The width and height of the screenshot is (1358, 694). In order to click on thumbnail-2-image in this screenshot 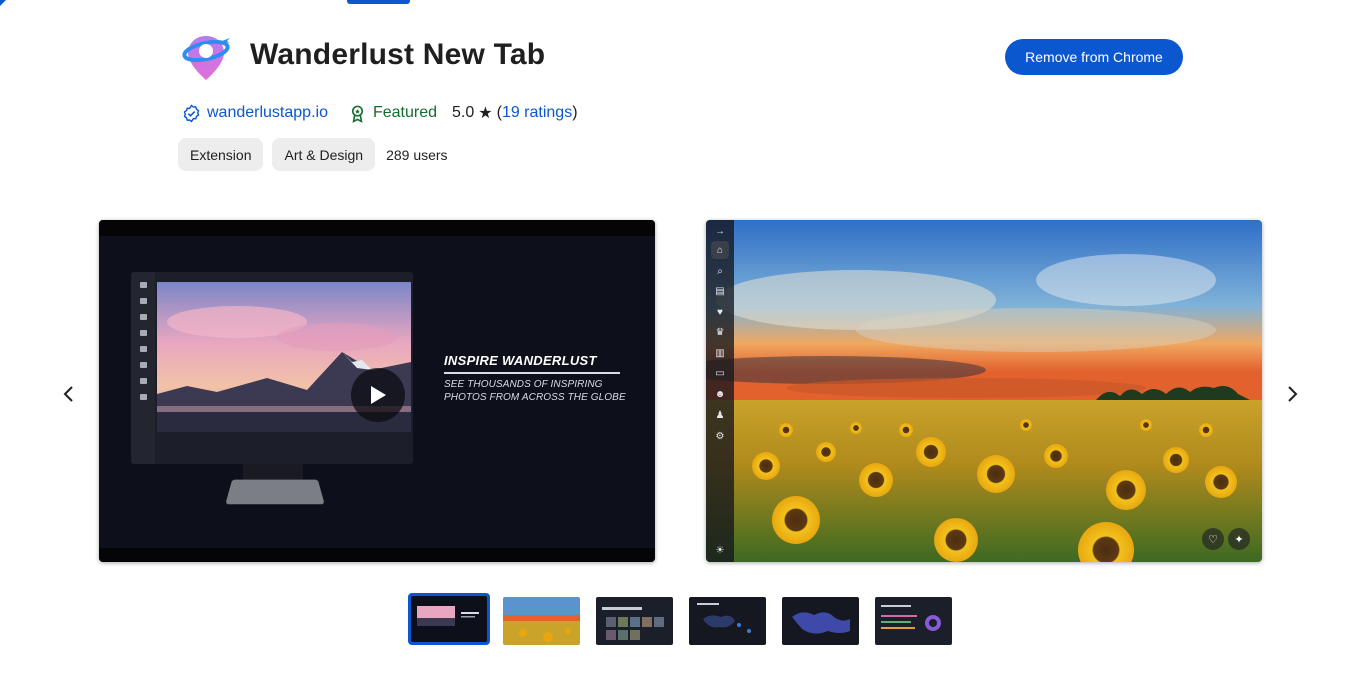, I will do `click(541, 621)`.